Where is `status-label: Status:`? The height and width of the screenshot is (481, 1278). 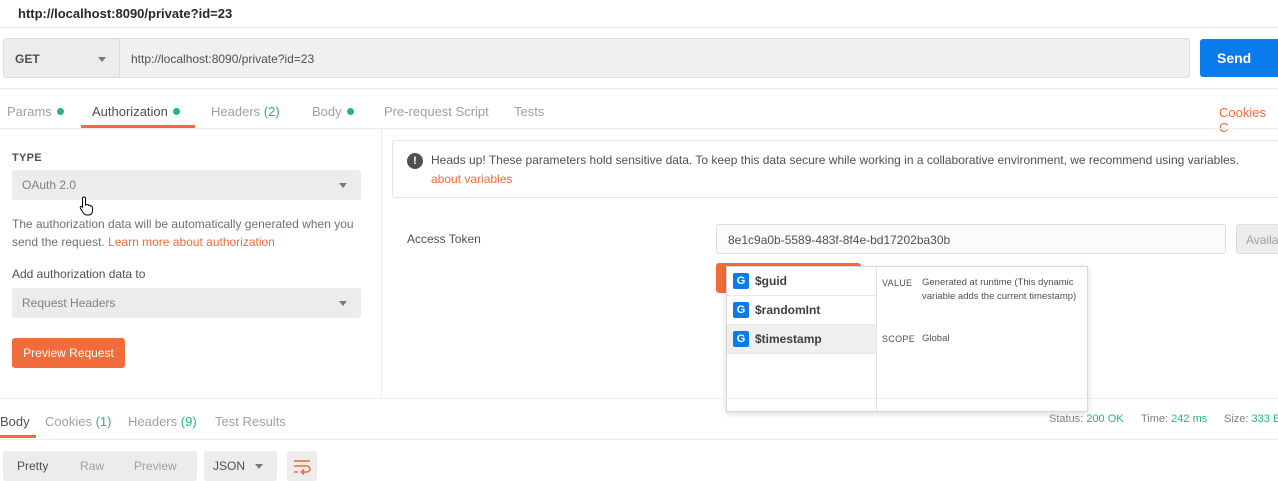 status-label: Status: is located at coordinates (1066, 419).